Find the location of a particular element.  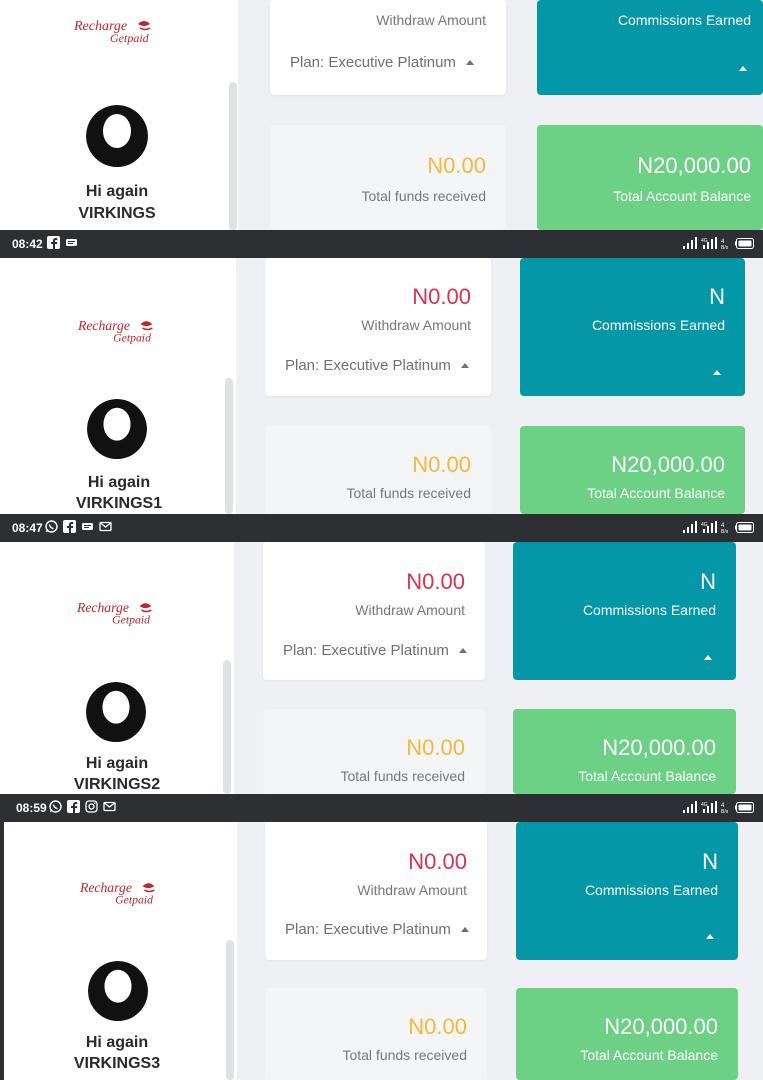

sidebar: Recharge Getpaid Hi again VIRKINGS3 is located at coordinates (120, 951).